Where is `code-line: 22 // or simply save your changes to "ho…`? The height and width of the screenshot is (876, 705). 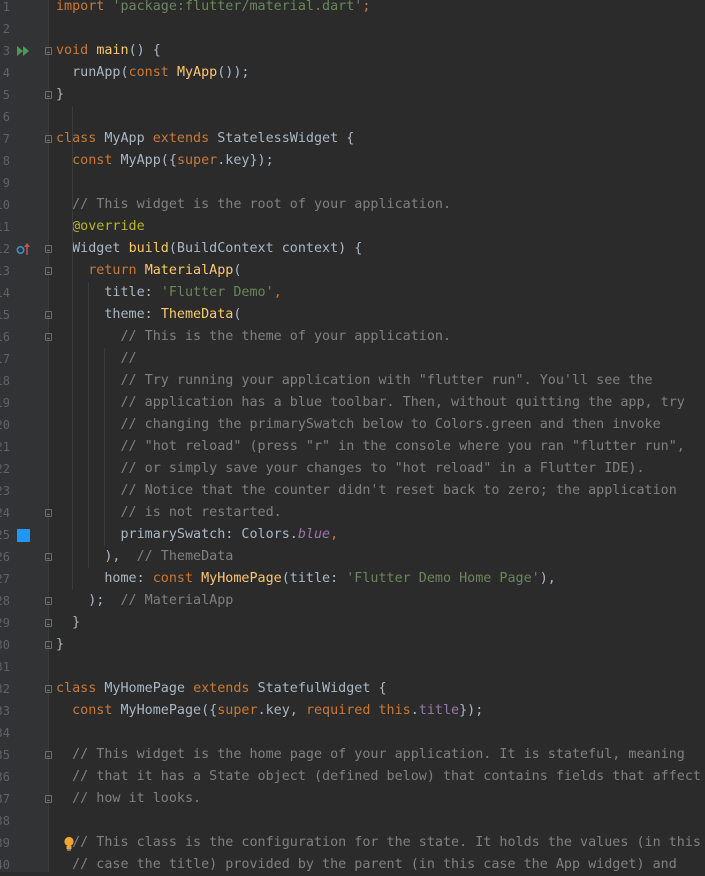
code-line: 22 // or simply save your changes to "ho… is located at coordinates (352, 469).